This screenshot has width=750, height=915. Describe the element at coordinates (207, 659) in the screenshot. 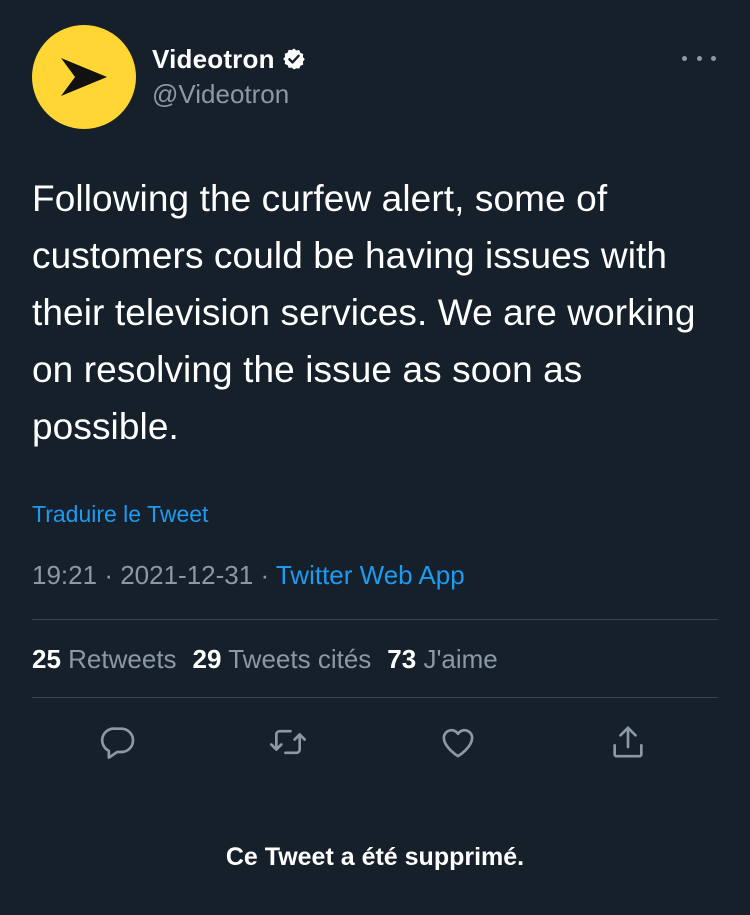

I see `quotes-count: 29` at that location.